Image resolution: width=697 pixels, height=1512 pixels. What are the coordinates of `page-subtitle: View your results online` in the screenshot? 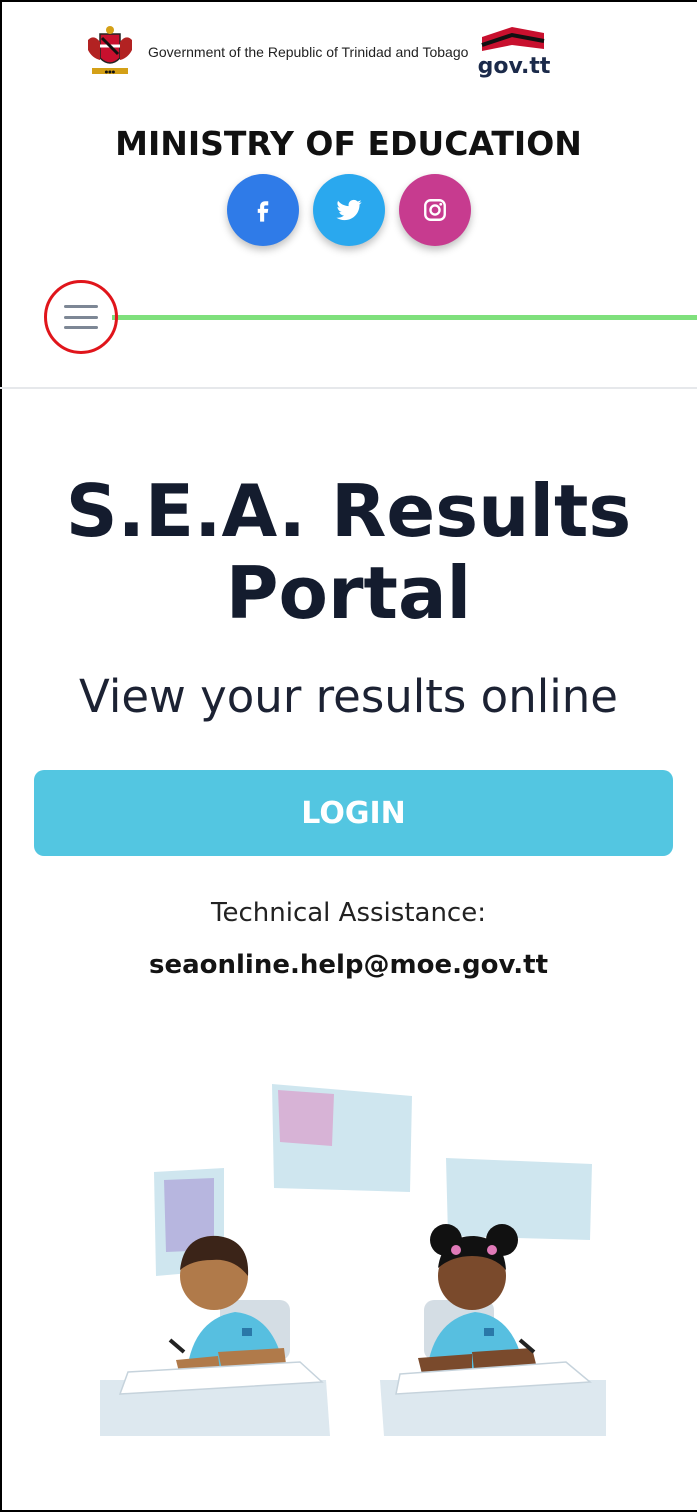 It's located at (348, 696).